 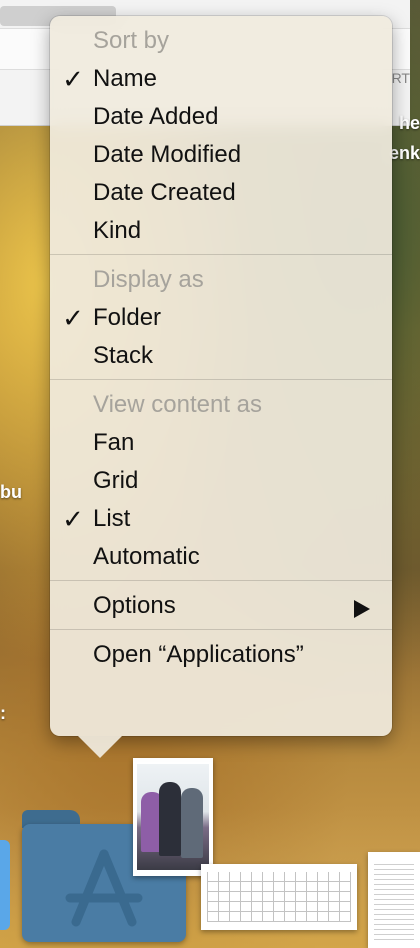 What do you see at coordinates (156, 116) in the screenshot?
I see `menu-item-label: Date Added` at bounding box center [156, 116].